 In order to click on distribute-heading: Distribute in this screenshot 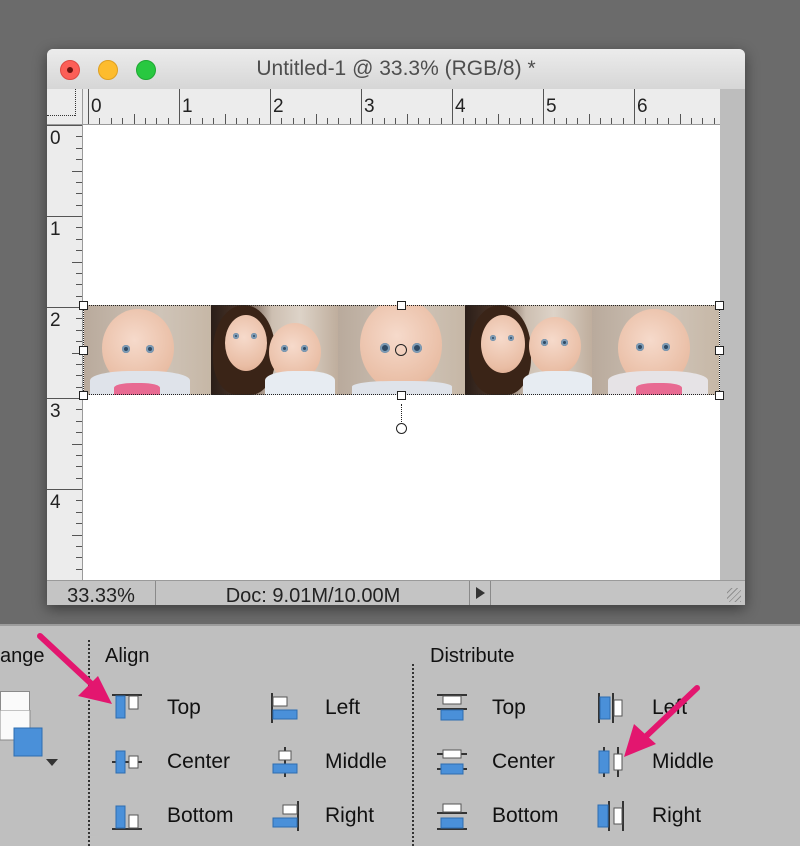, I will do `click(472, 656)`.